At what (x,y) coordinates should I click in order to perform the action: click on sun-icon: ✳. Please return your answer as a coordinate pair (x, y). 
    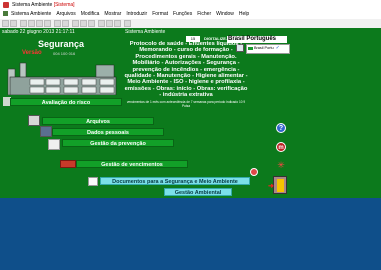
    Looking at the image, I should click on (281, 165).